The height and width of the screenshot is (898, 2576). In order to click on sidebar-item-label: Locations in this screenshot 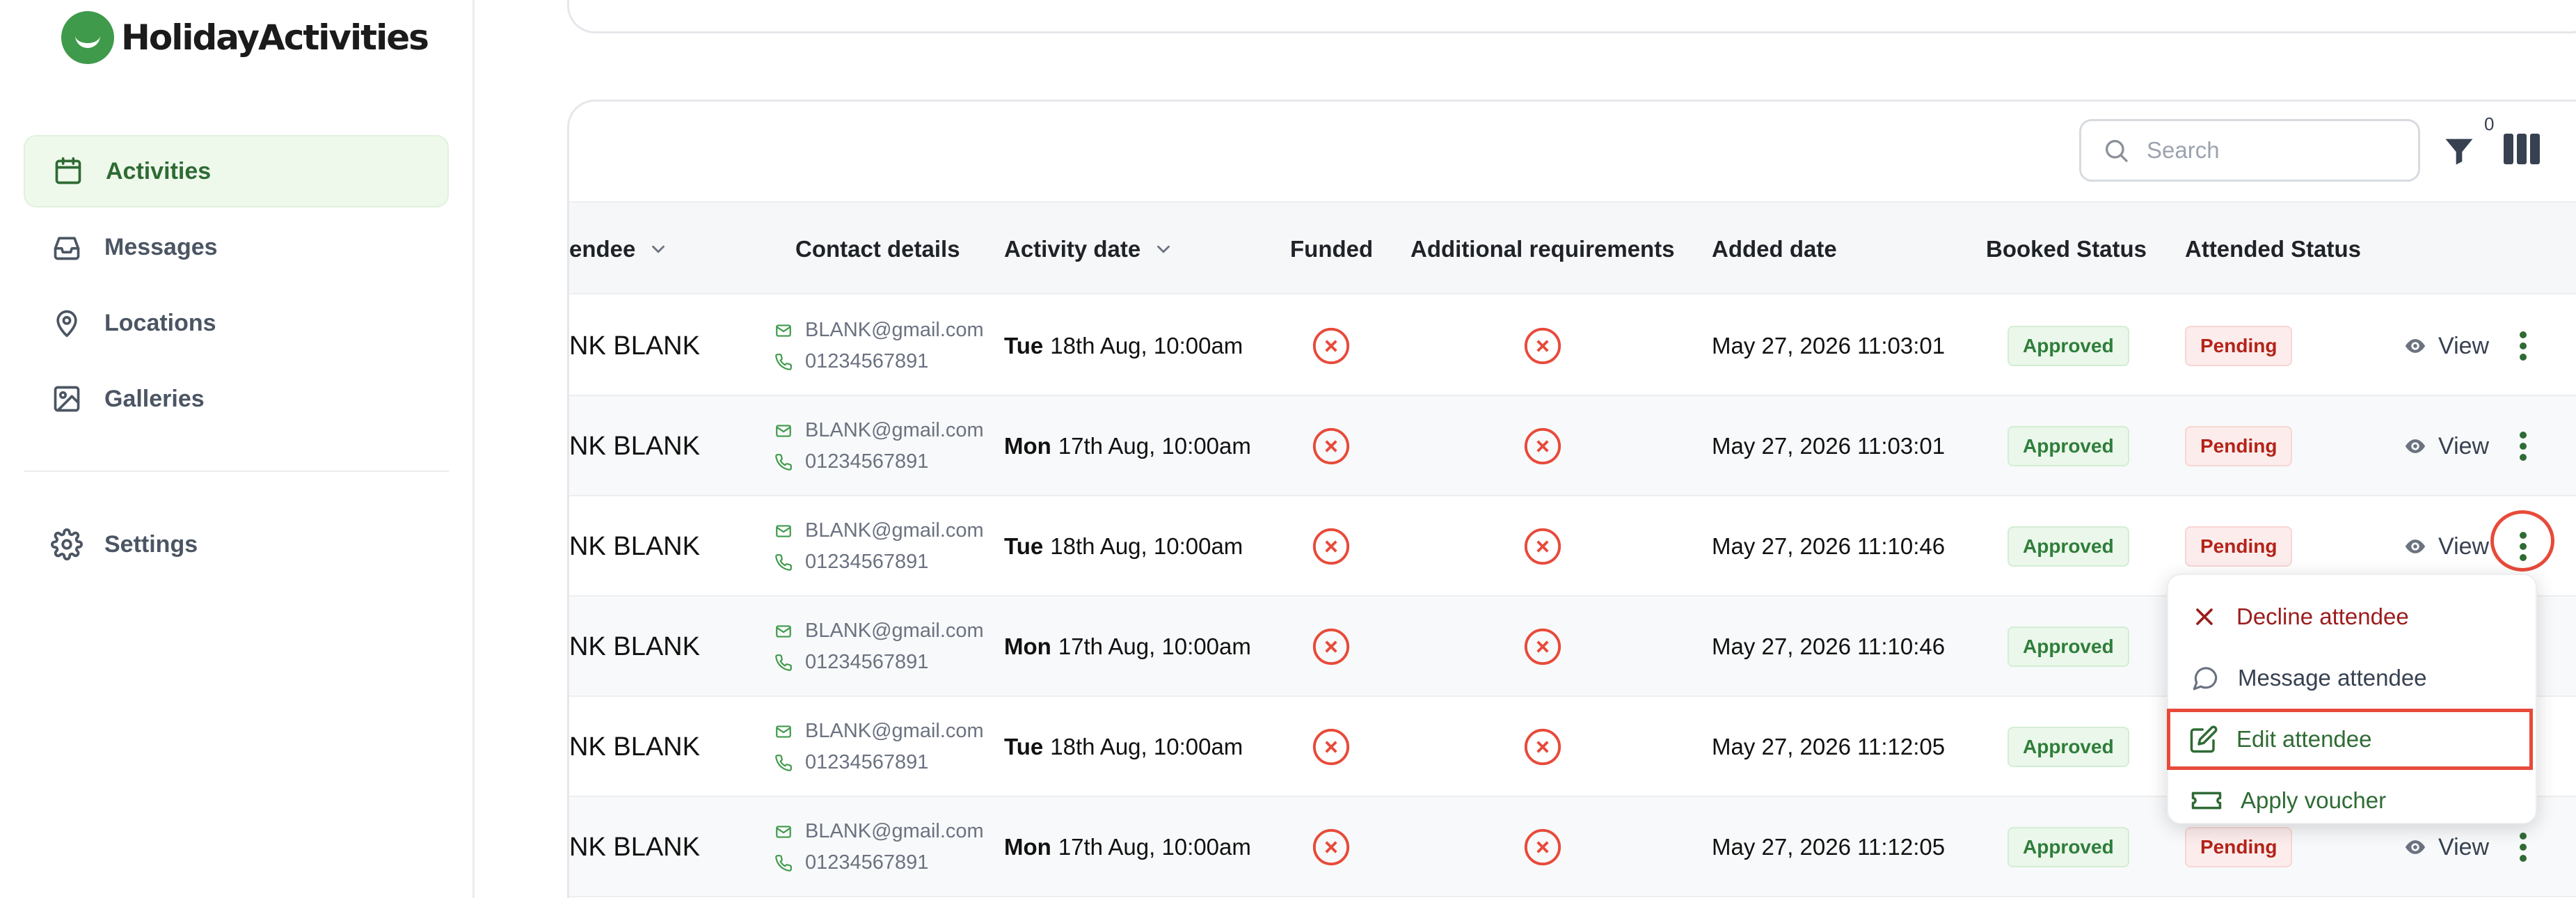, I will do `click(160, 322)`.